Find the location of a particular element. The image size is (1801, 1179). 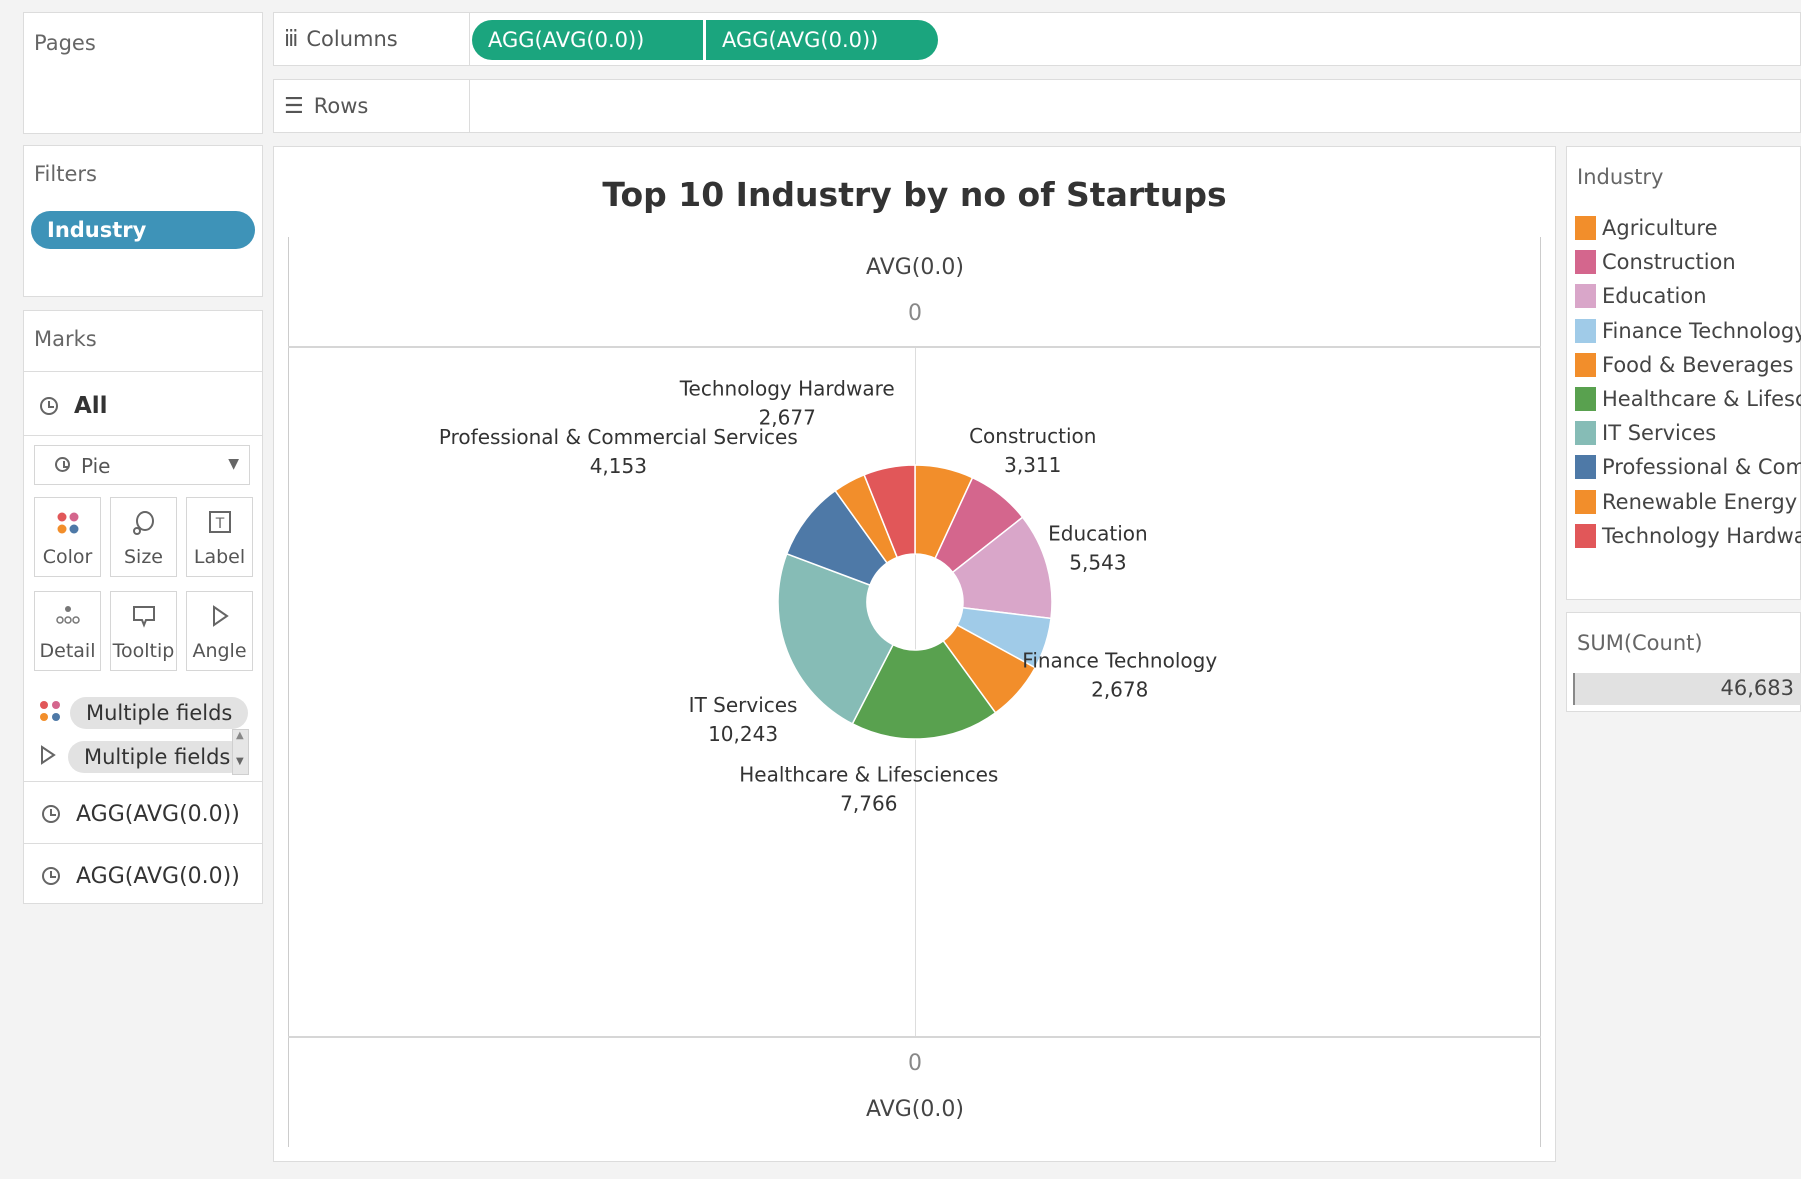

legend-item: Healthcare & Lifescie.. is located at coordinates (1688, 399).